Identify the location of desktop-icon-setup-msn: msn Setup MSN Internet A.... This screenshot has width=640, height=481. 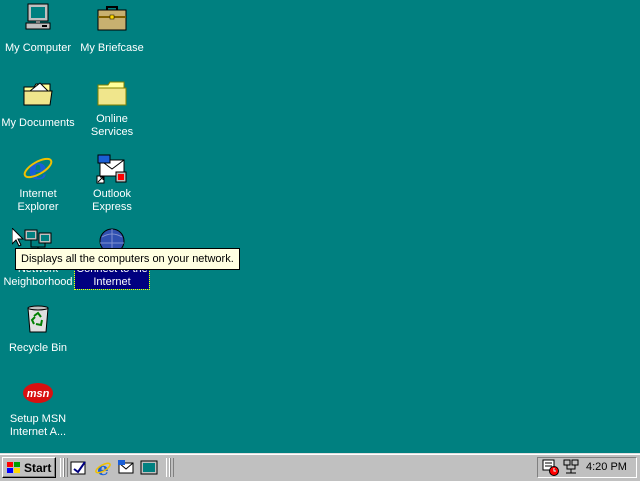
(38, 408).